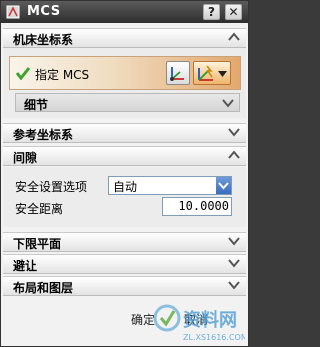 This screenshot has width=320, height=347. What do you see at coordinates (124, 133) in the screenshot?
I see `section-reference-csys: 参考坐标系` at bounding box center [124, 133].